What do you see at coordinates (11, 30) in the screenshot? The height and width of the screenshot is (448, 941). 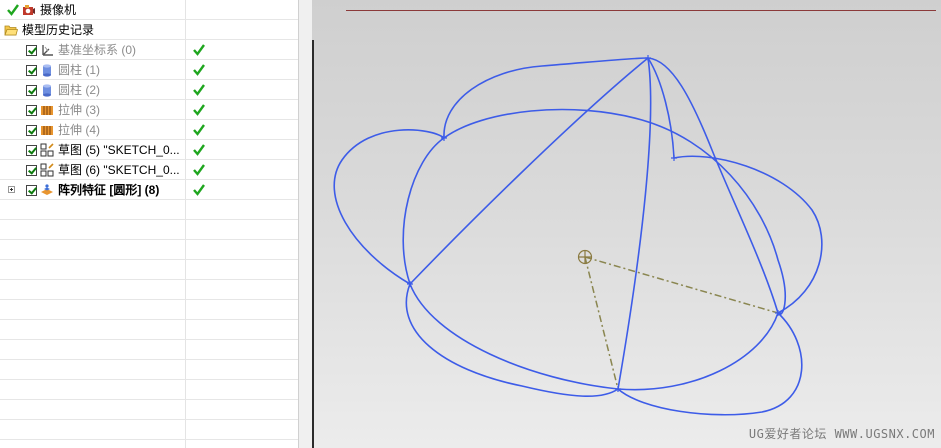 I see `folder-open-icon` at bounding box center [11, 30].